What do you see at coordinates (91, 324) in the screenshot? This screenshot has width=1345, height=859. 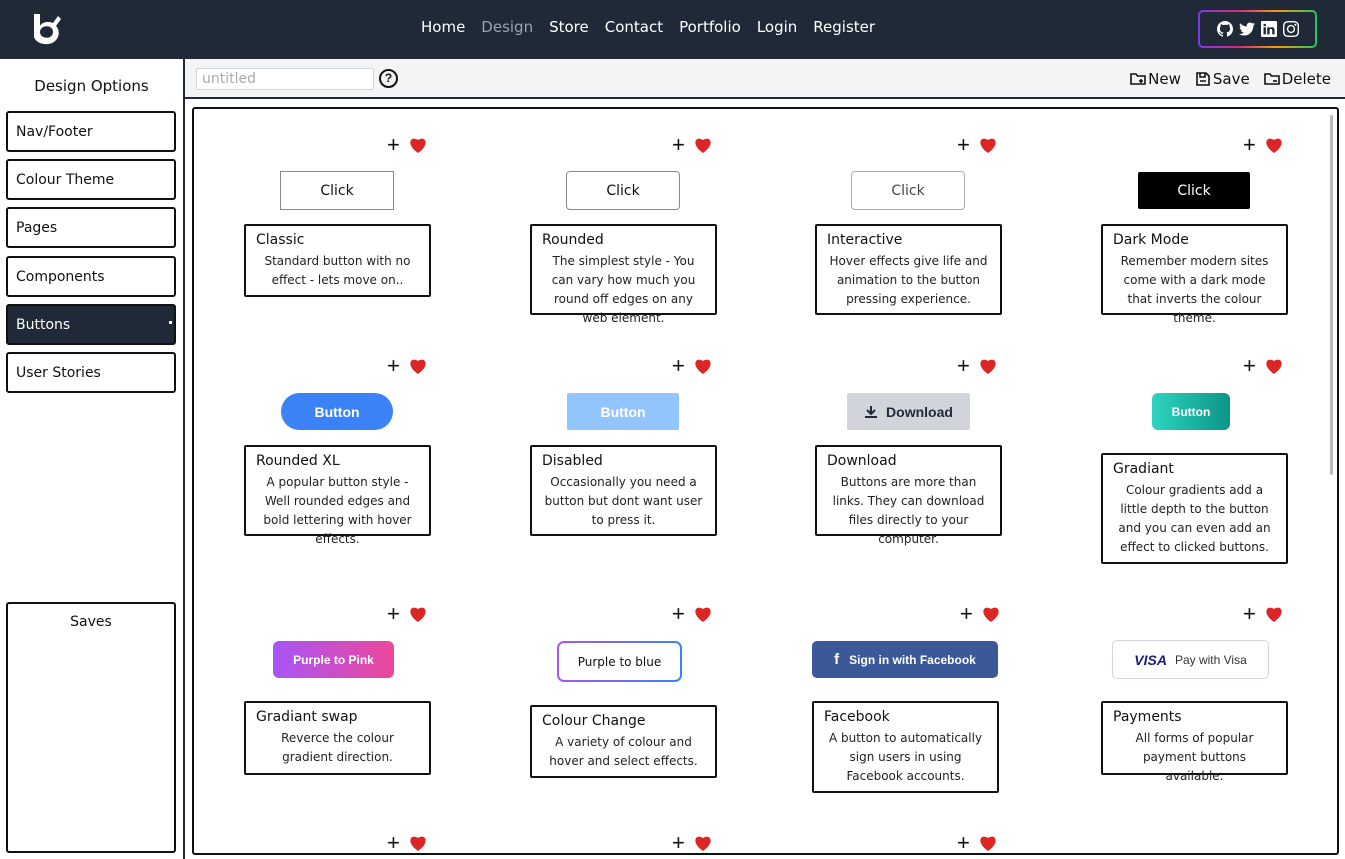 I see `sidebar-item-buttons: Buttons` at bounding box center [91, 324].